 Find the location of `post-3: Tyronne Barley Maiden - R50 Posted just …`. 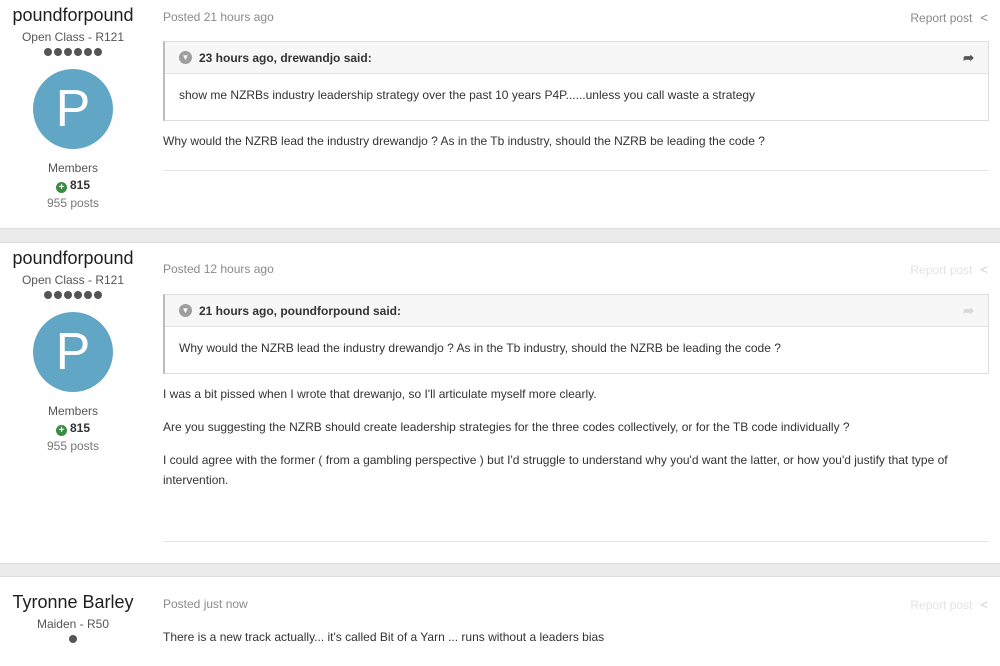

post-3: Tyronne Barley Maiden - R50 Posted just … is located at coordinates (500, 621).